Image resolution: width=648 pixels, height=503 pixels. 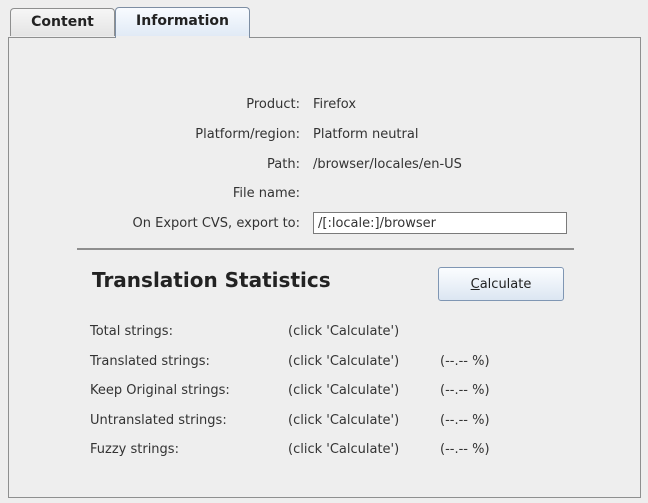 I want to click on stat-value-untranslated: (click 'Calculate'), so click(x=344, y=420).